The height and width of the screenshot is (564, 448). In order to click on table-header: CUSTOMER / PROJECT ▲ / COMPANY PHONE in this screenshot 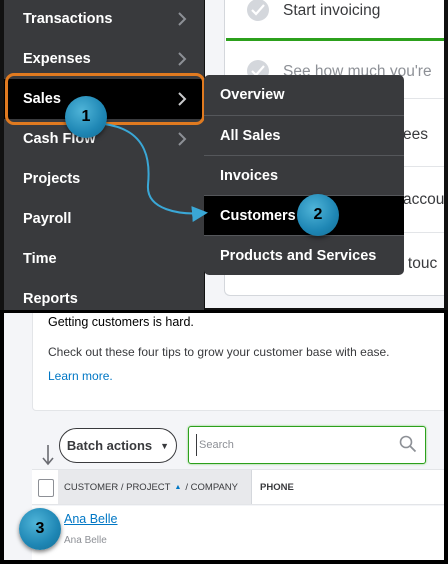, I will do `click(238, 487)`.